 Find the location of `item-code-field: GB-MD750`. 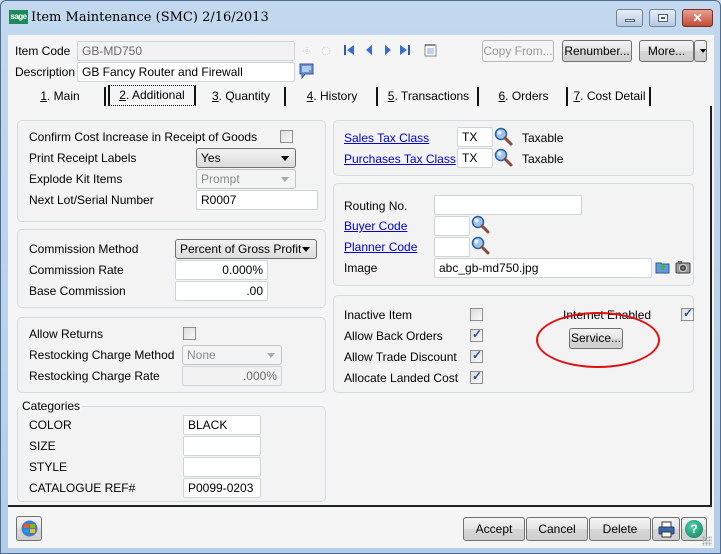

item-code-field: GB-MD750 is located at coordinates (186, 51).